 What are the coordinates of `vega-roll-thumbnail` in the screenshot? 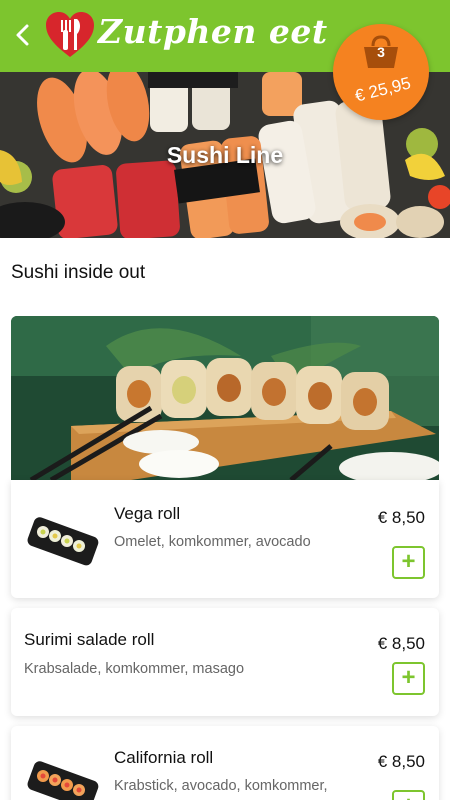 It's located at (63, 541).